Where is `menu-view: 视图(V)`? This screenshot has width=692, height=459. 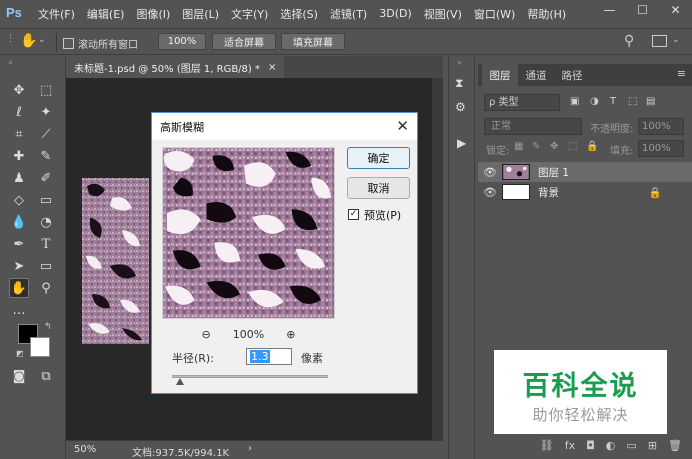 menu-view: 视图(V) is located at coordinates (443, 14).